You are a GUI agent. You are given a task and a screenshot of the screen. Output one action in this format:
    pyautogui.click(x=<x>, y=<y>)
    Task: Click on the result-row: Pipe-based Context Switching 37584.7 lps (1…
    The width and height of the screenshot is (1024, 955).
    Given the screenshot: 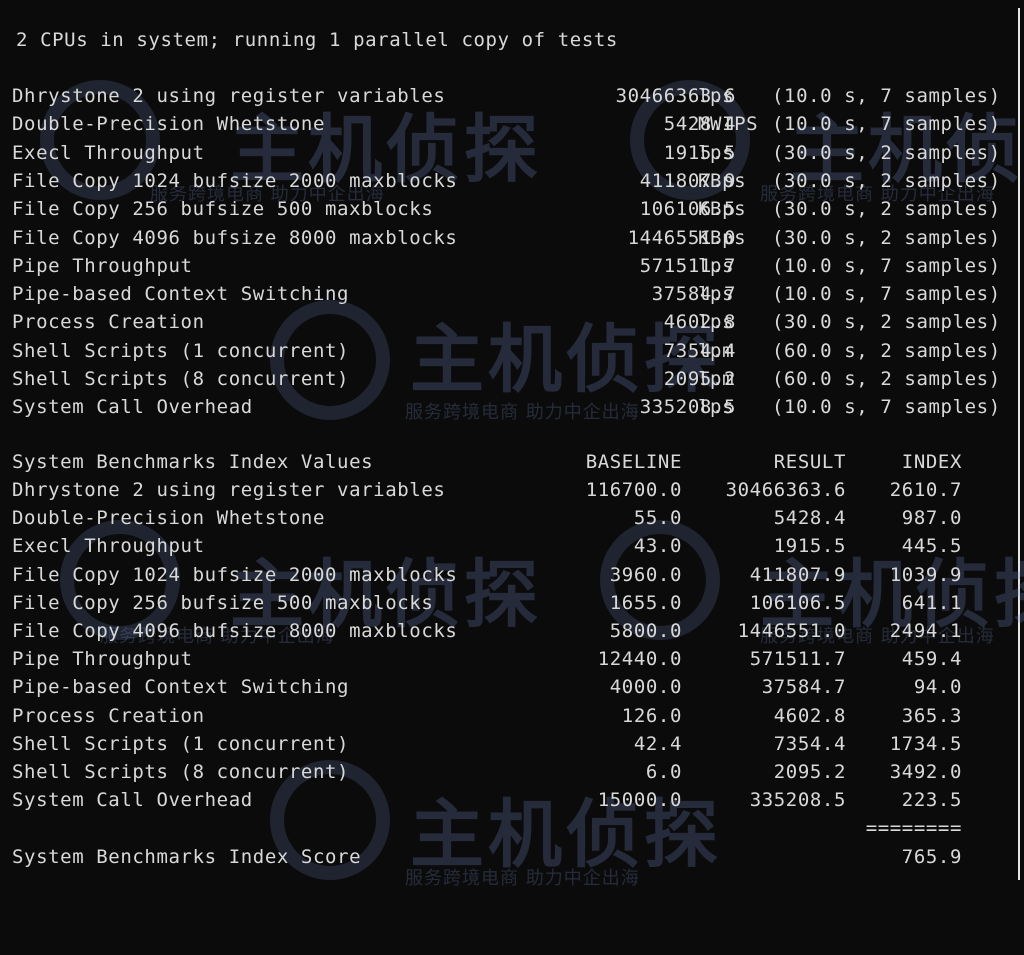 What is the action you would take?
    pyautogui.click(x=512, y=294)
    